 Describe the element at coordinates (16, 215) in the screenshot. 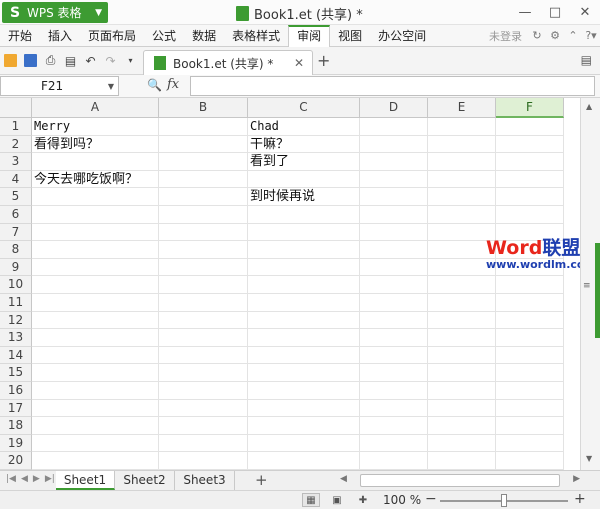

I see `row-header: 6` at that location.